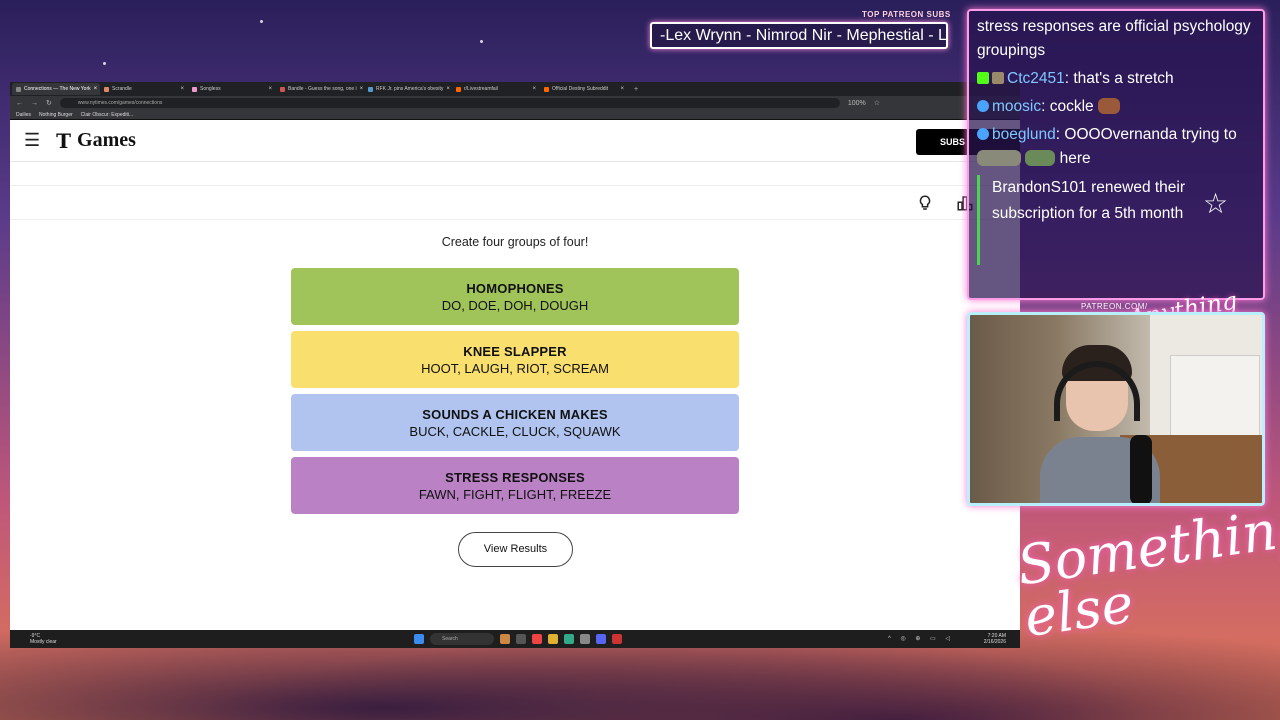  What do you see at coordinates (1016, 106) in the screenshot?
I see `chat-username: moosic` at bounding box center [1016, 106].